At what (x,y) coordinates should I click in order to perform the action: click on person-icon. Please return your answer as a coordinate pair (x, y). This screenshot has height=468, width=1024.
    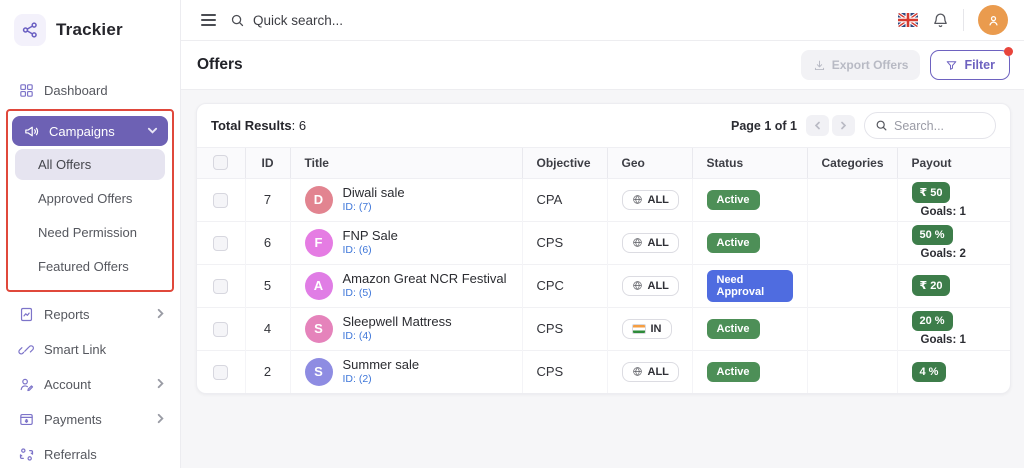
    Looking at the image, I should click on (993, 20).